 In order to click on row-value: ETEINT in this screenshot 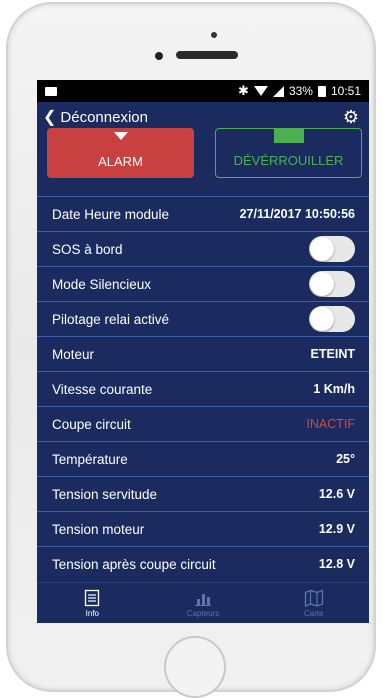, I will do `click(332, 354)`.